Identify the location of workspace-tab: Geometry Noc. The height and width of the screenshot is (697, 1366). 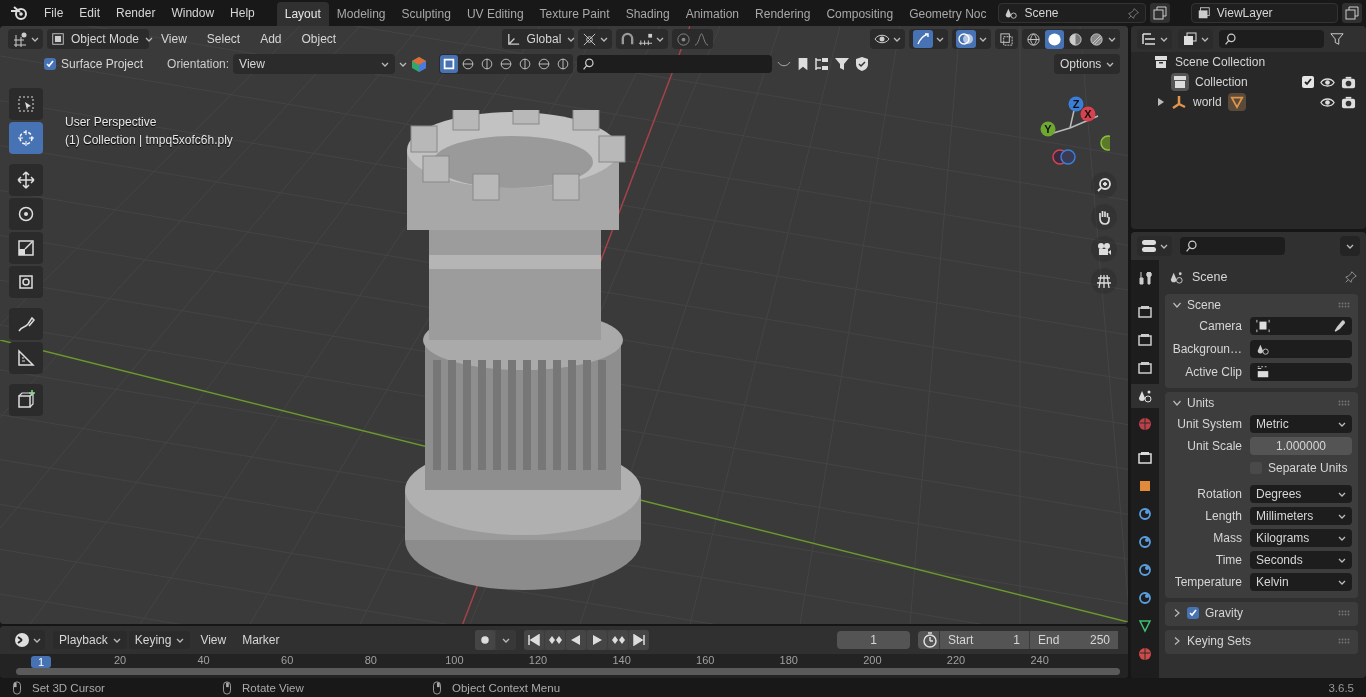
(948, 14).